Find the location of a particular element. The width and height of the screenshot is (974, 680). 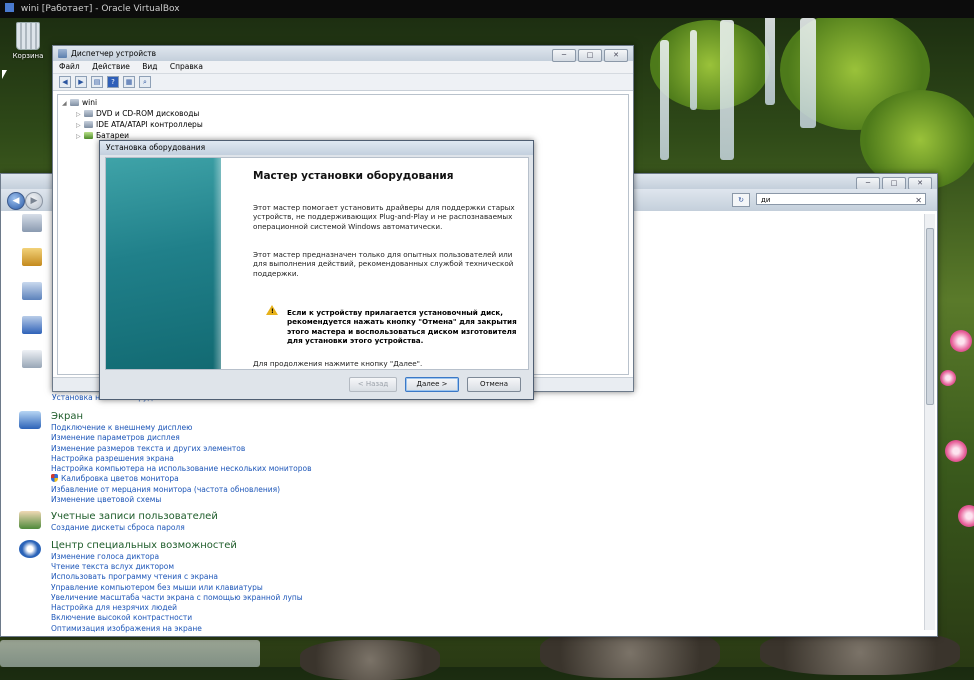

link-optimize-display: Оптимизация изображения на экране is located at coordinates (177, 629).